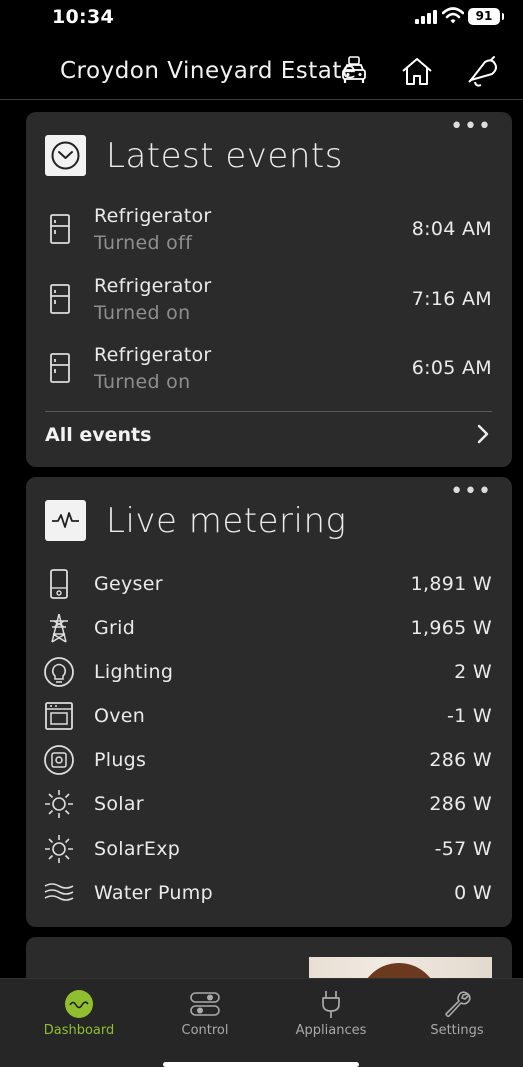 This screenshot has height=1067, width=523. What do you see at coordinates (417, 72) in the screenshot?
I see `home-icon` at bounding box center [417, 72].